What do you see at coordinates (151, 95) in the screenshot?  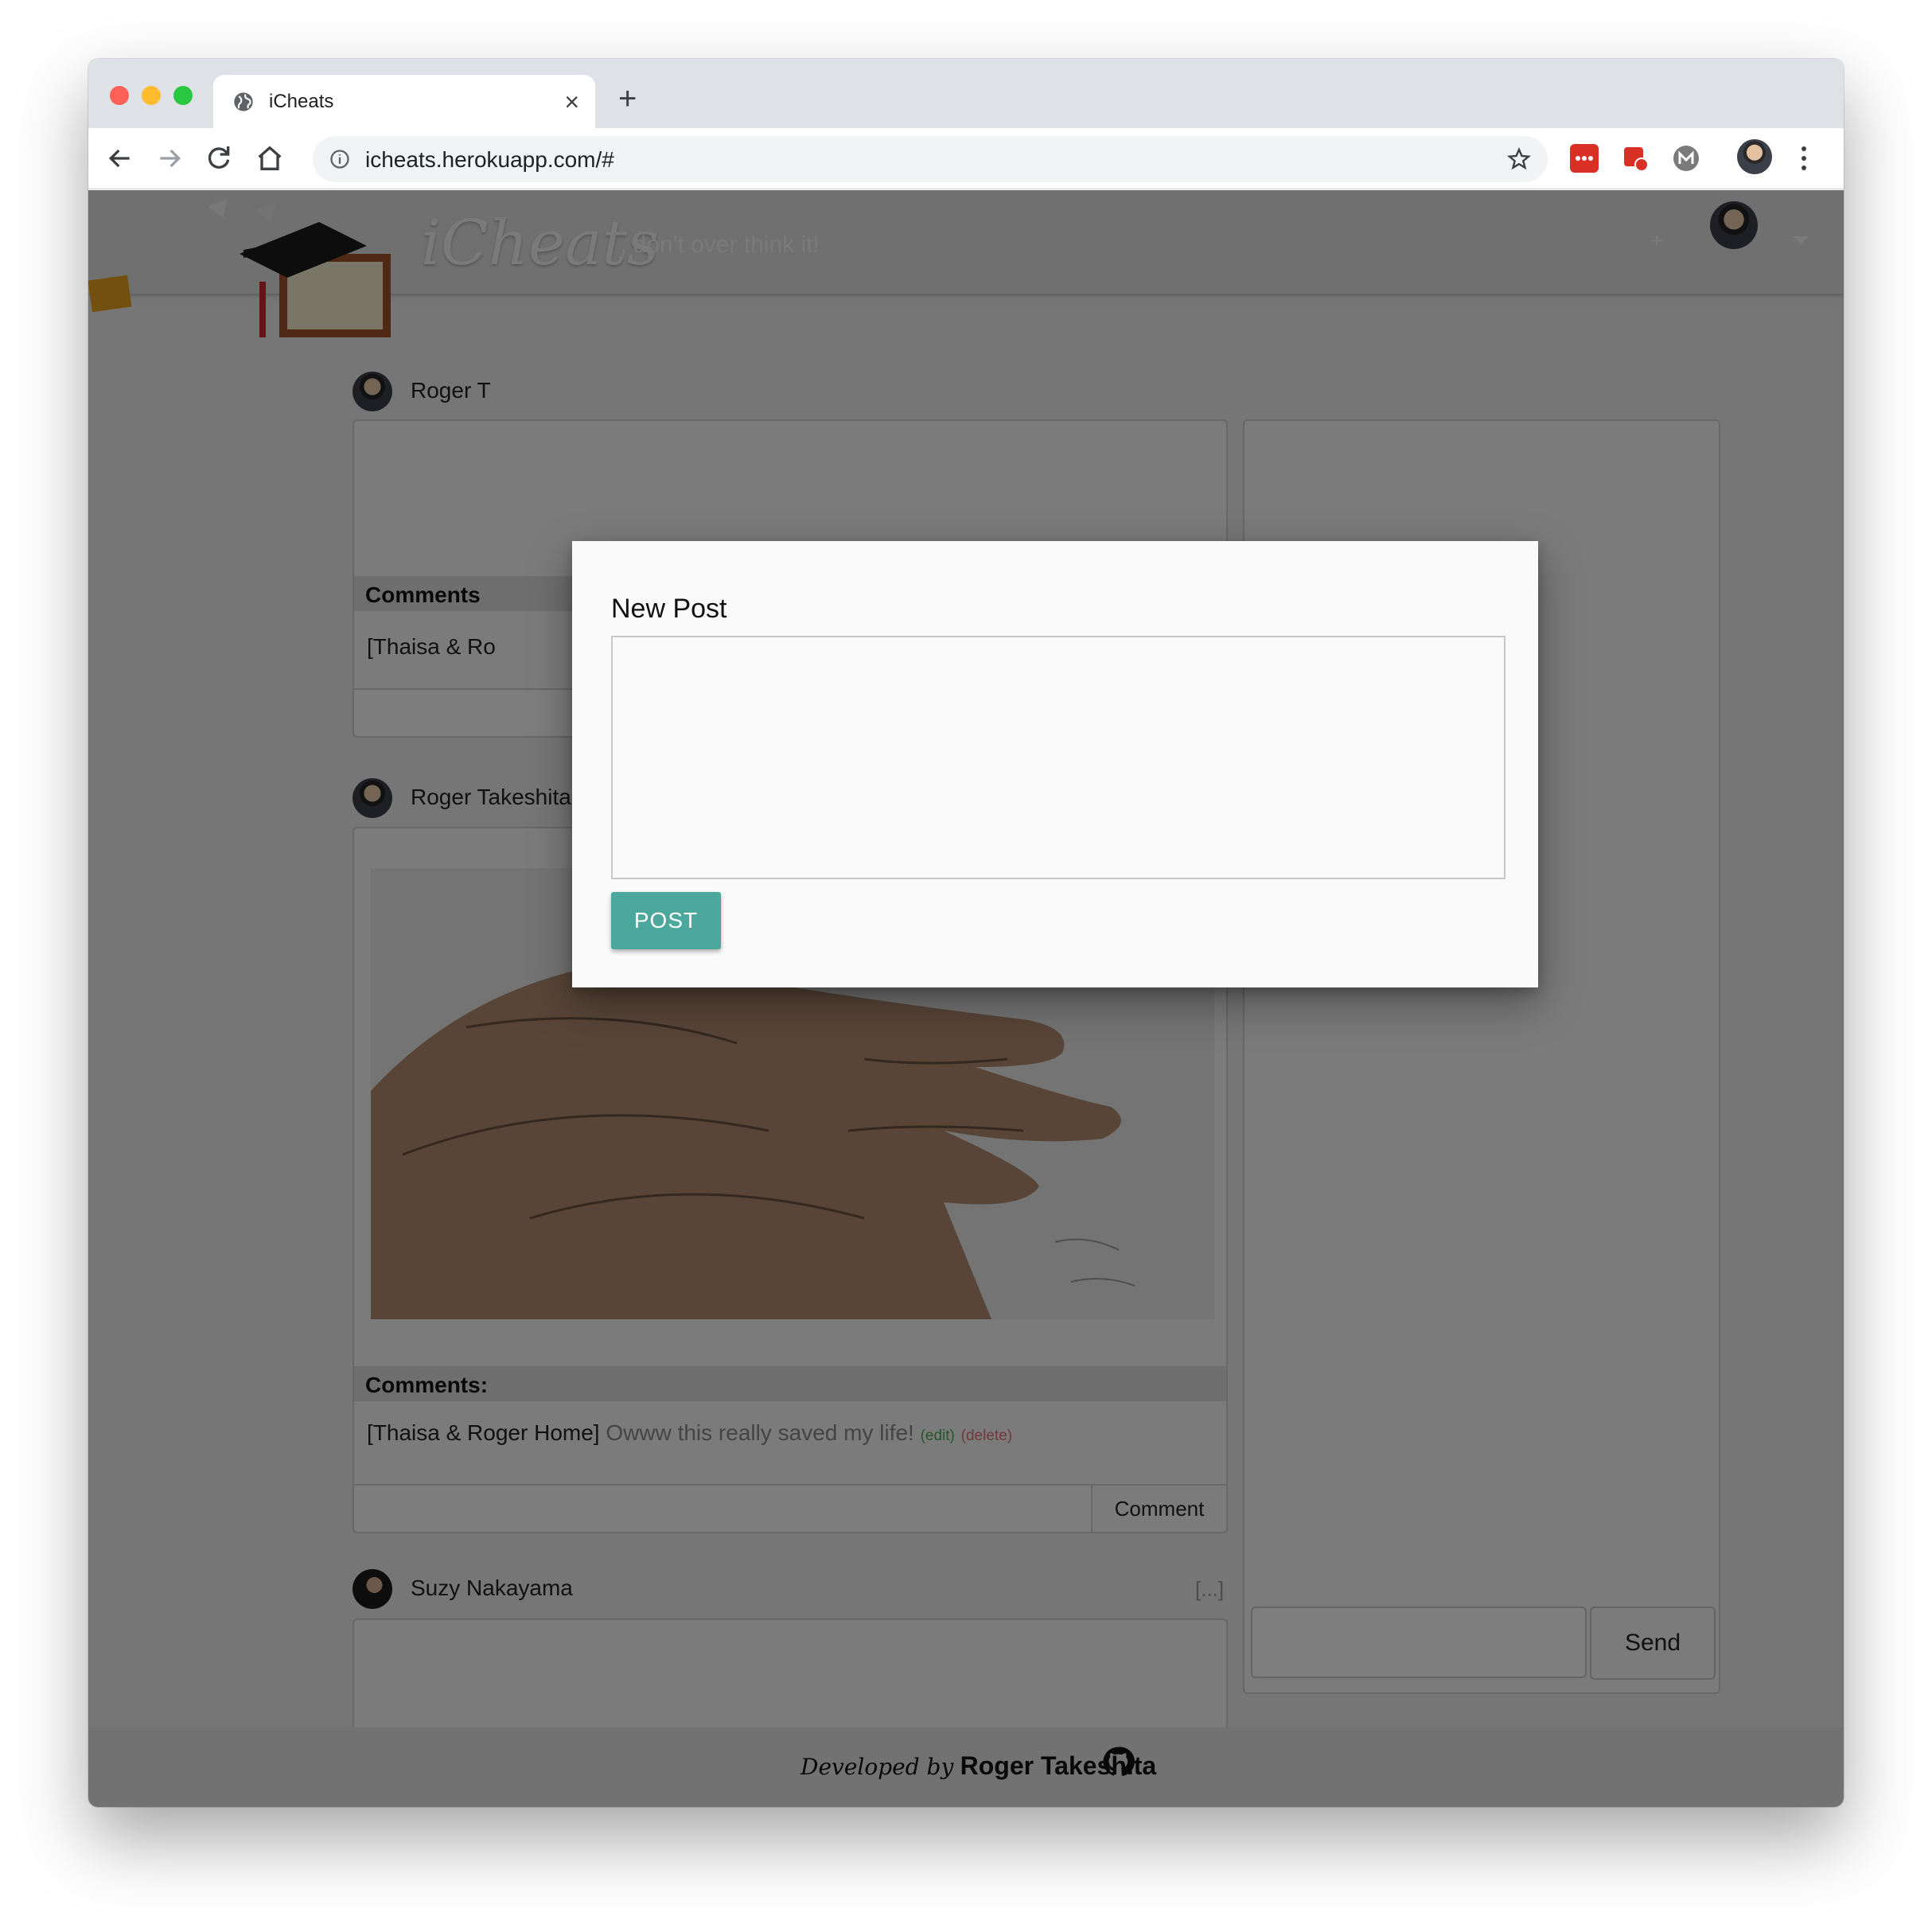 I see `minimize-window-button` at bounding box center [151, 95].